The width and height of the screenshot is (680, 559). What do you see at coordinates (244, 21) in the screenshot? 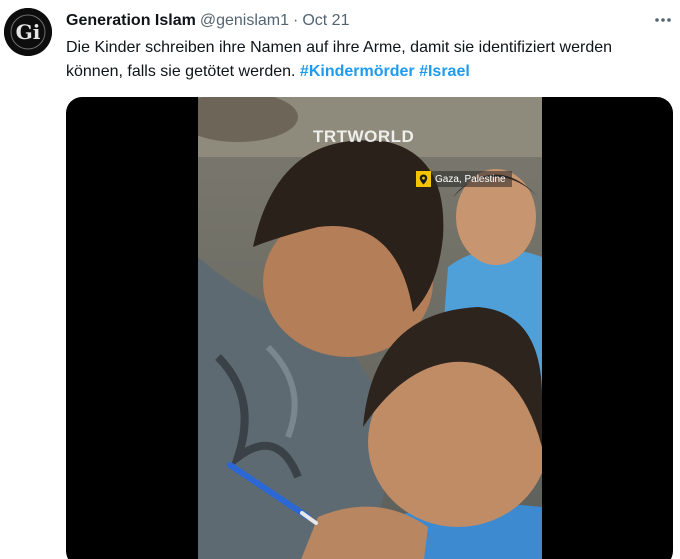
I see `user-handle: @genislam1` at bounding box center [244, 21].